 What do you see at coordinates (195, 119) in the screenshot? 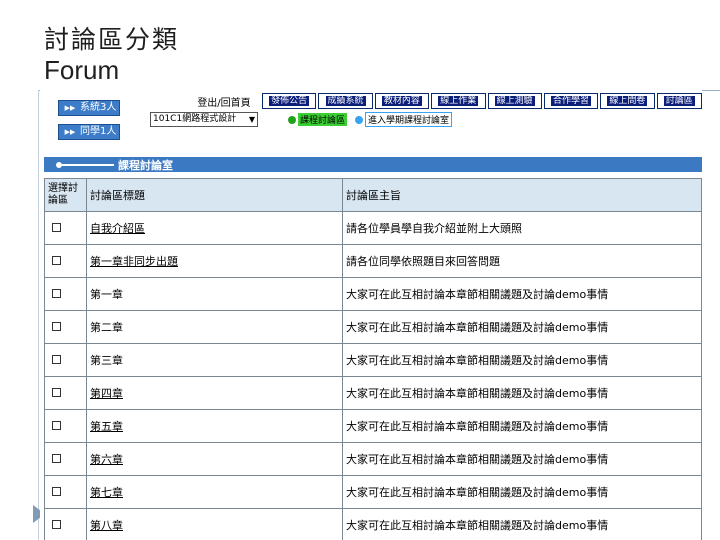
I see `course-select-value: 101C1網路程式設計` at bounding box center [195, 119].